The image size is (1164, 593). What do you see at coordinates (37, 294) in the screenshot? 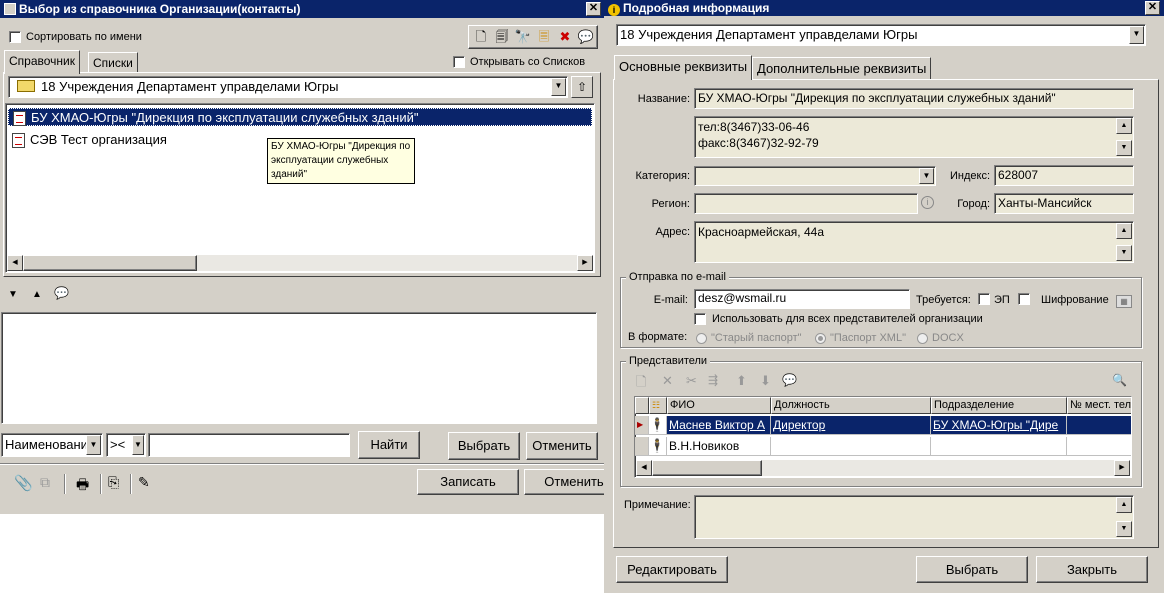
I see `expand-up-icon: ▲` at bounding box center [37, 294].